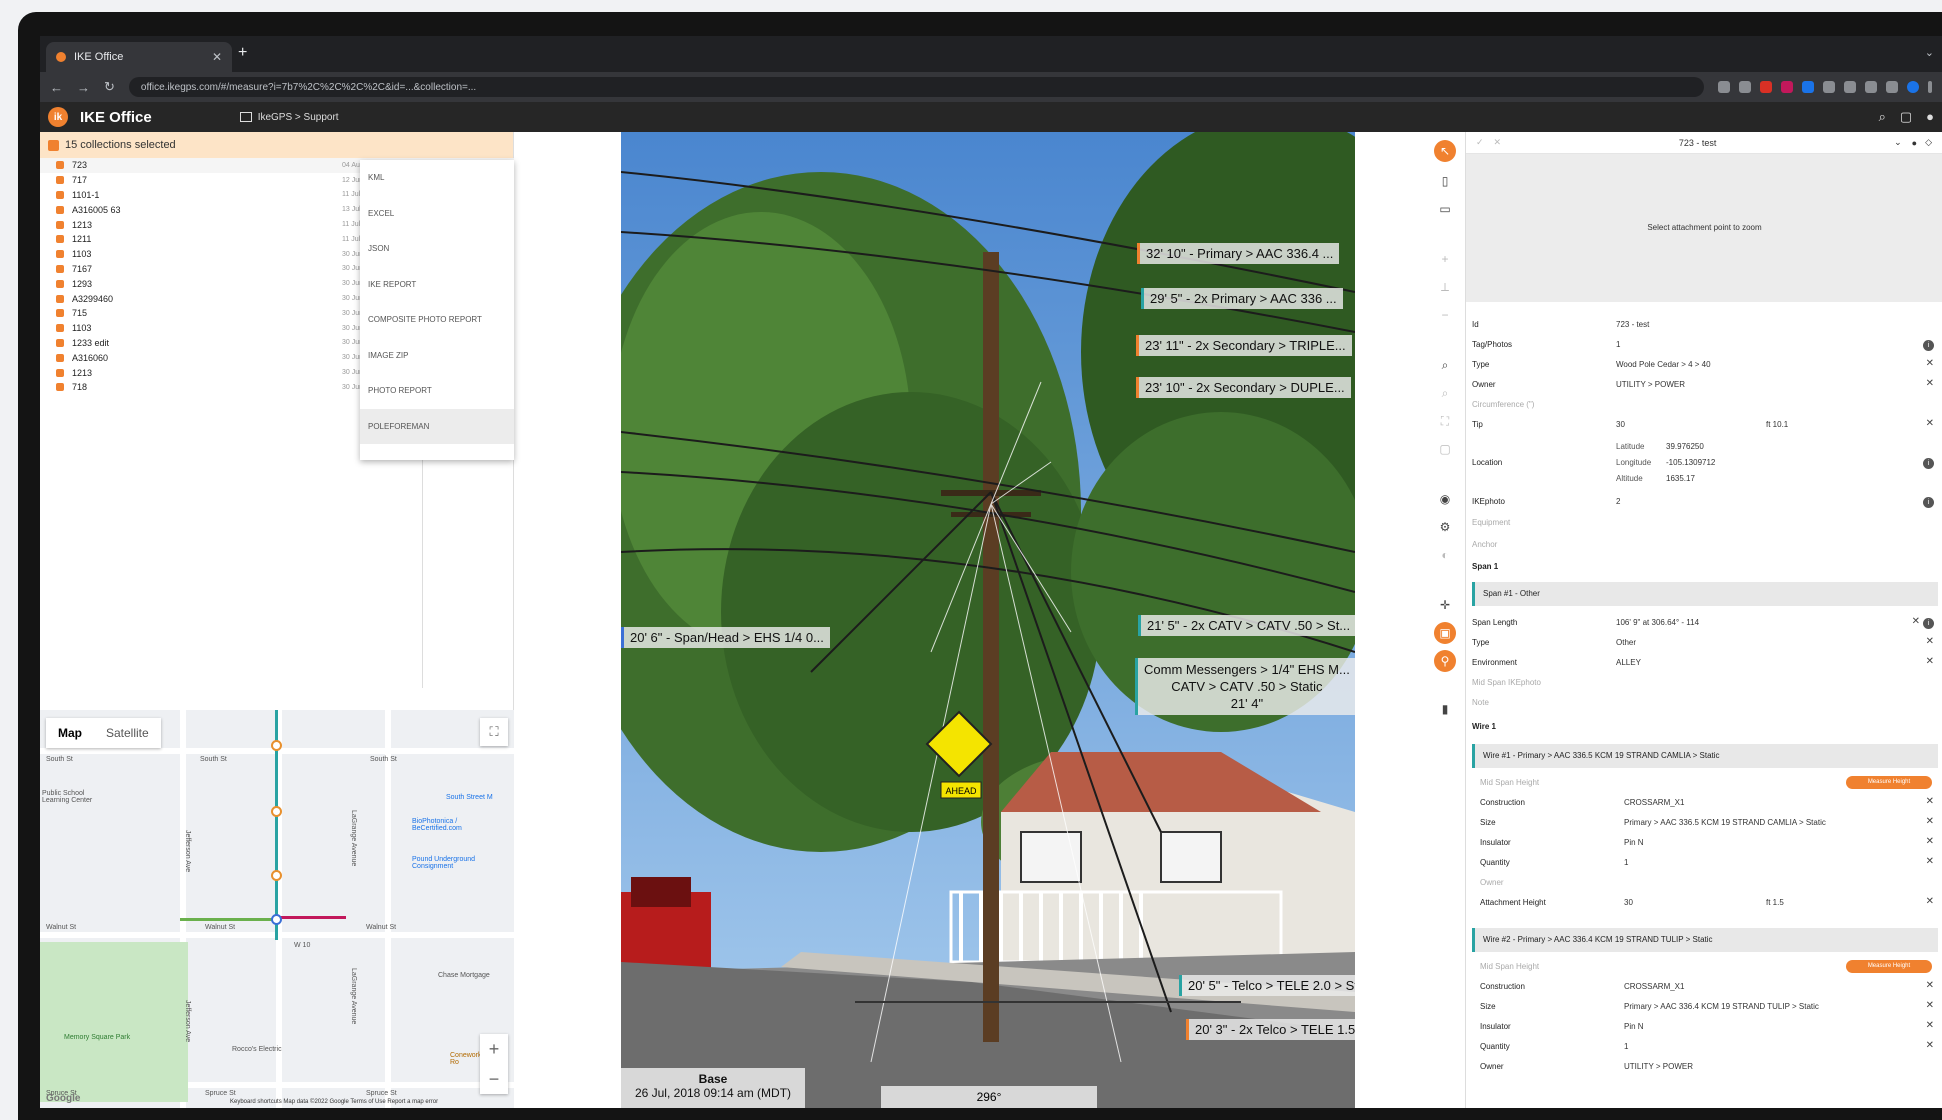 The width and height of the screenshot is (1942, 1120). Describe the element at coordinates (1906, 117) in the screenshot. I see `clipboard-icon: ▢` at that location.